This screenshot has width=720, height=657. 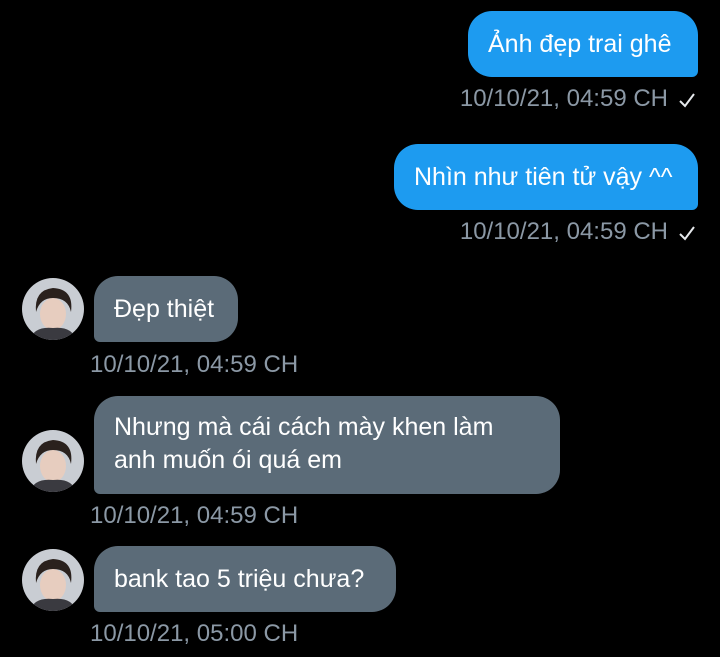 I want to click on message-timestamp: 10/10/21, 05:00 CH, so click(x=194, y=633).